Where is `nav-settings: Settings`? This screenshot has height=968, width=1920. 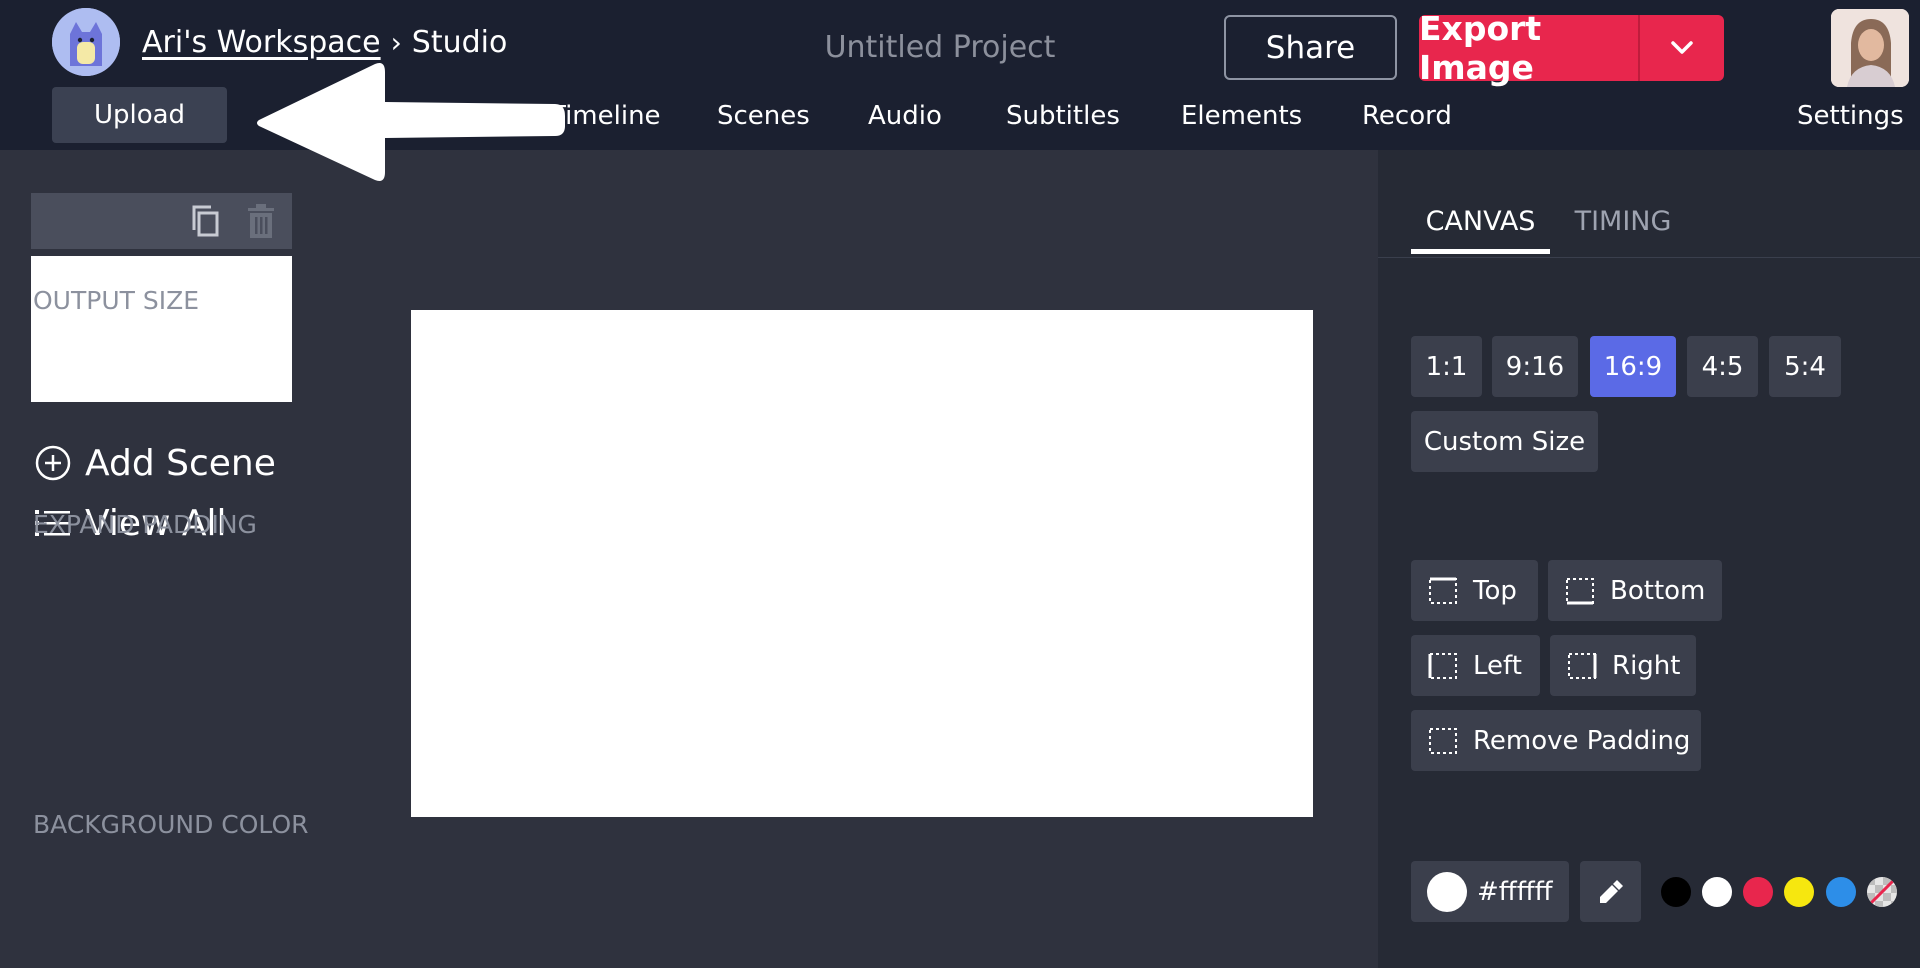
nav-settings: Settings is located at coordinates (1850, 116).